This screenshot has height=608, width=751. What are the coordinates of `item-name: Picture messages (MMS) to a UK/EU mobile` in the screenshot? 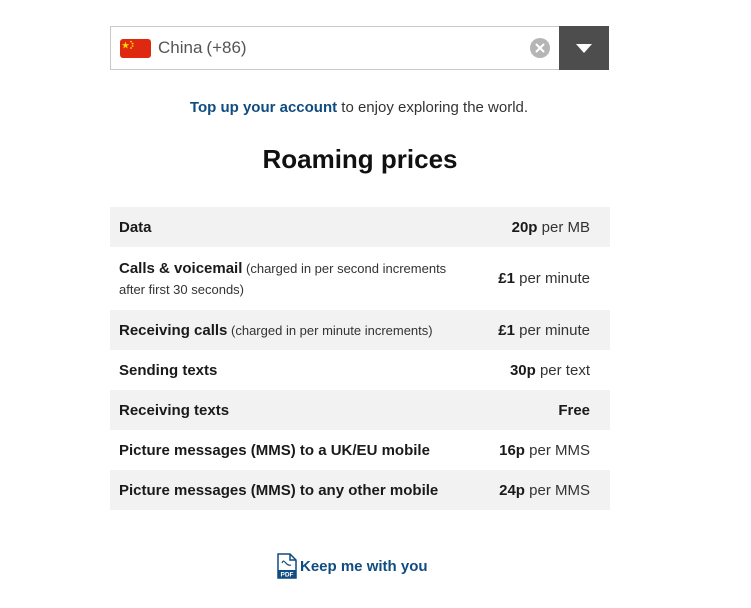 It's located at (274, 450).